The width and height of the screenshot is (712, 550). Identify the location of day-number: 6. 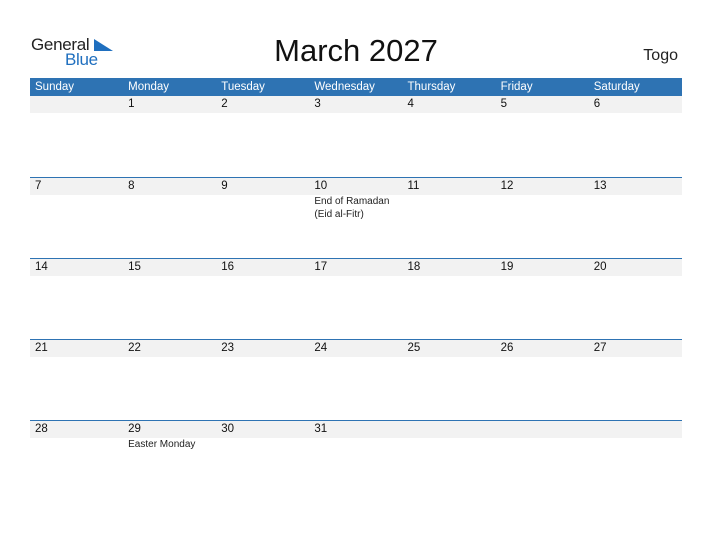
(597, 104).